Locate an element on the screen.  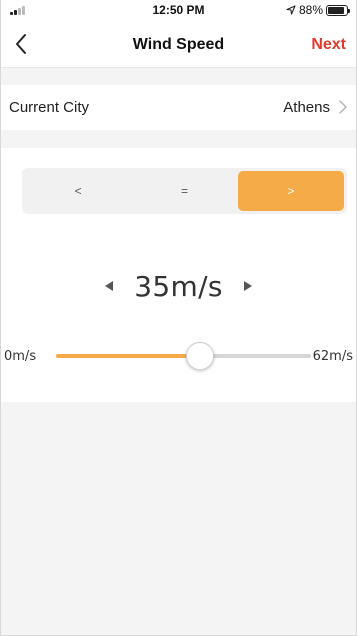
comparison-segmented-control: < = > is located at coordinates (184, 191).